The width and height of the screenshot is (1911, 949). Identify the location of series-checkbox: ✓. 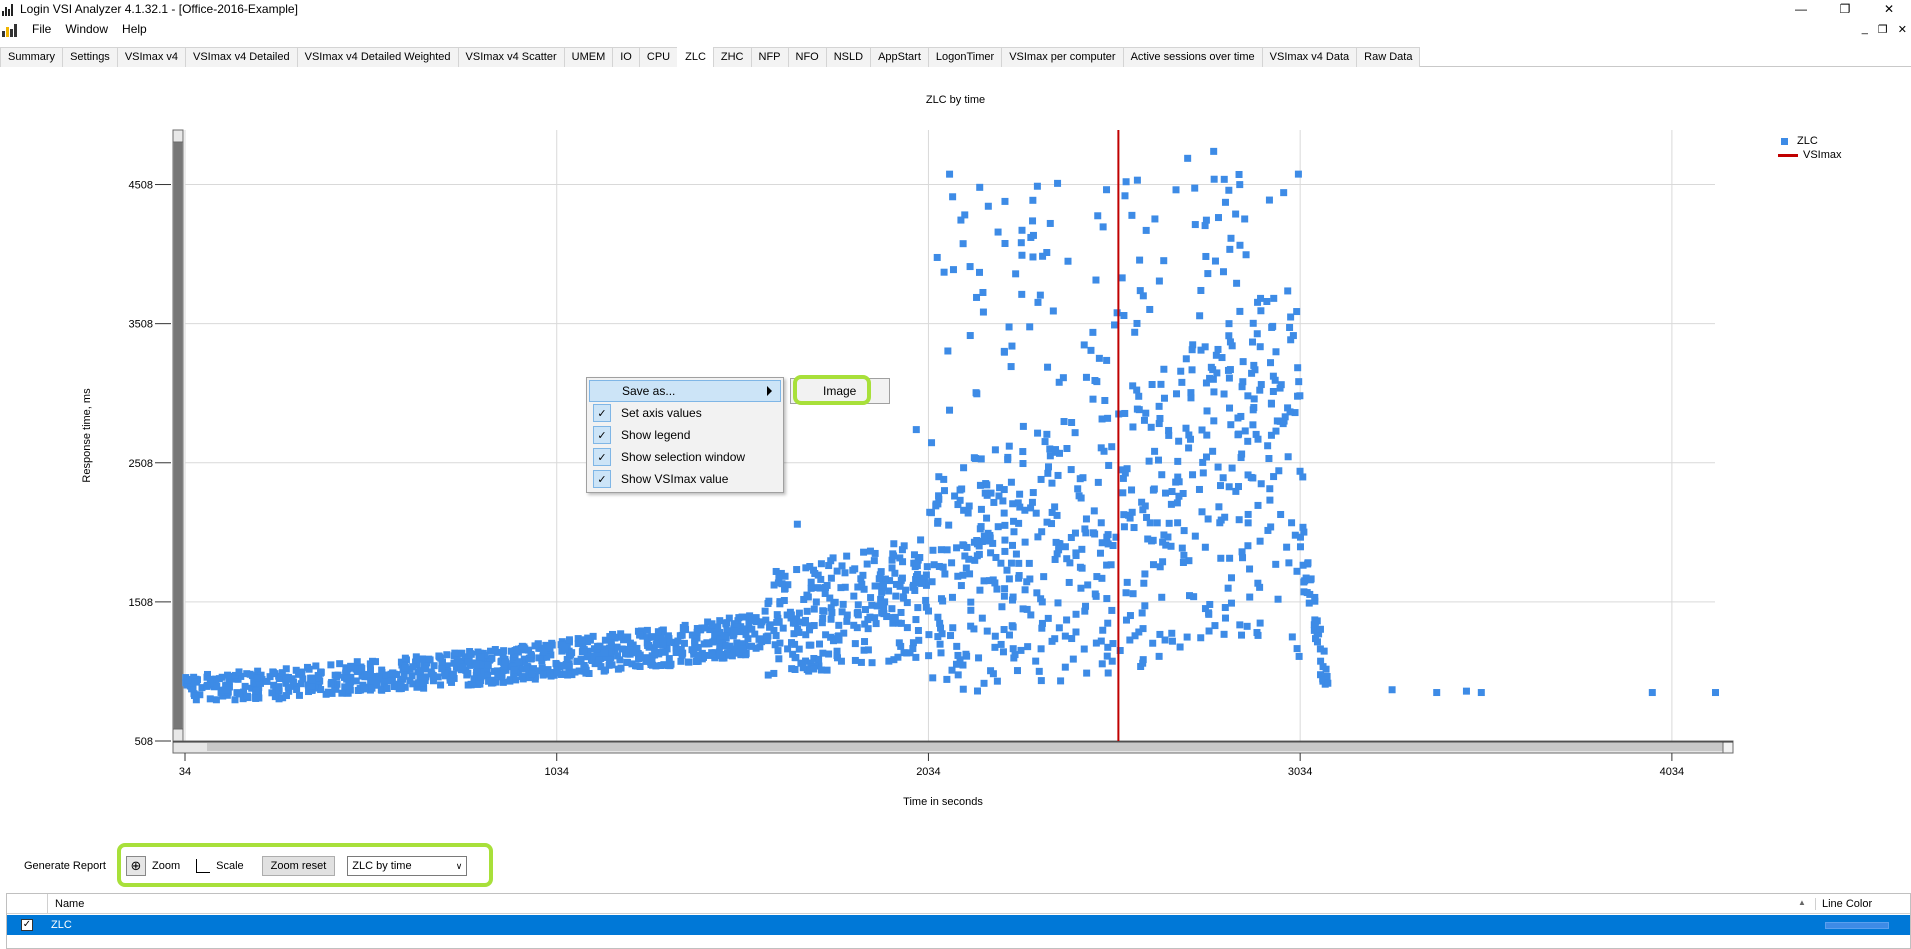
(27, 925).